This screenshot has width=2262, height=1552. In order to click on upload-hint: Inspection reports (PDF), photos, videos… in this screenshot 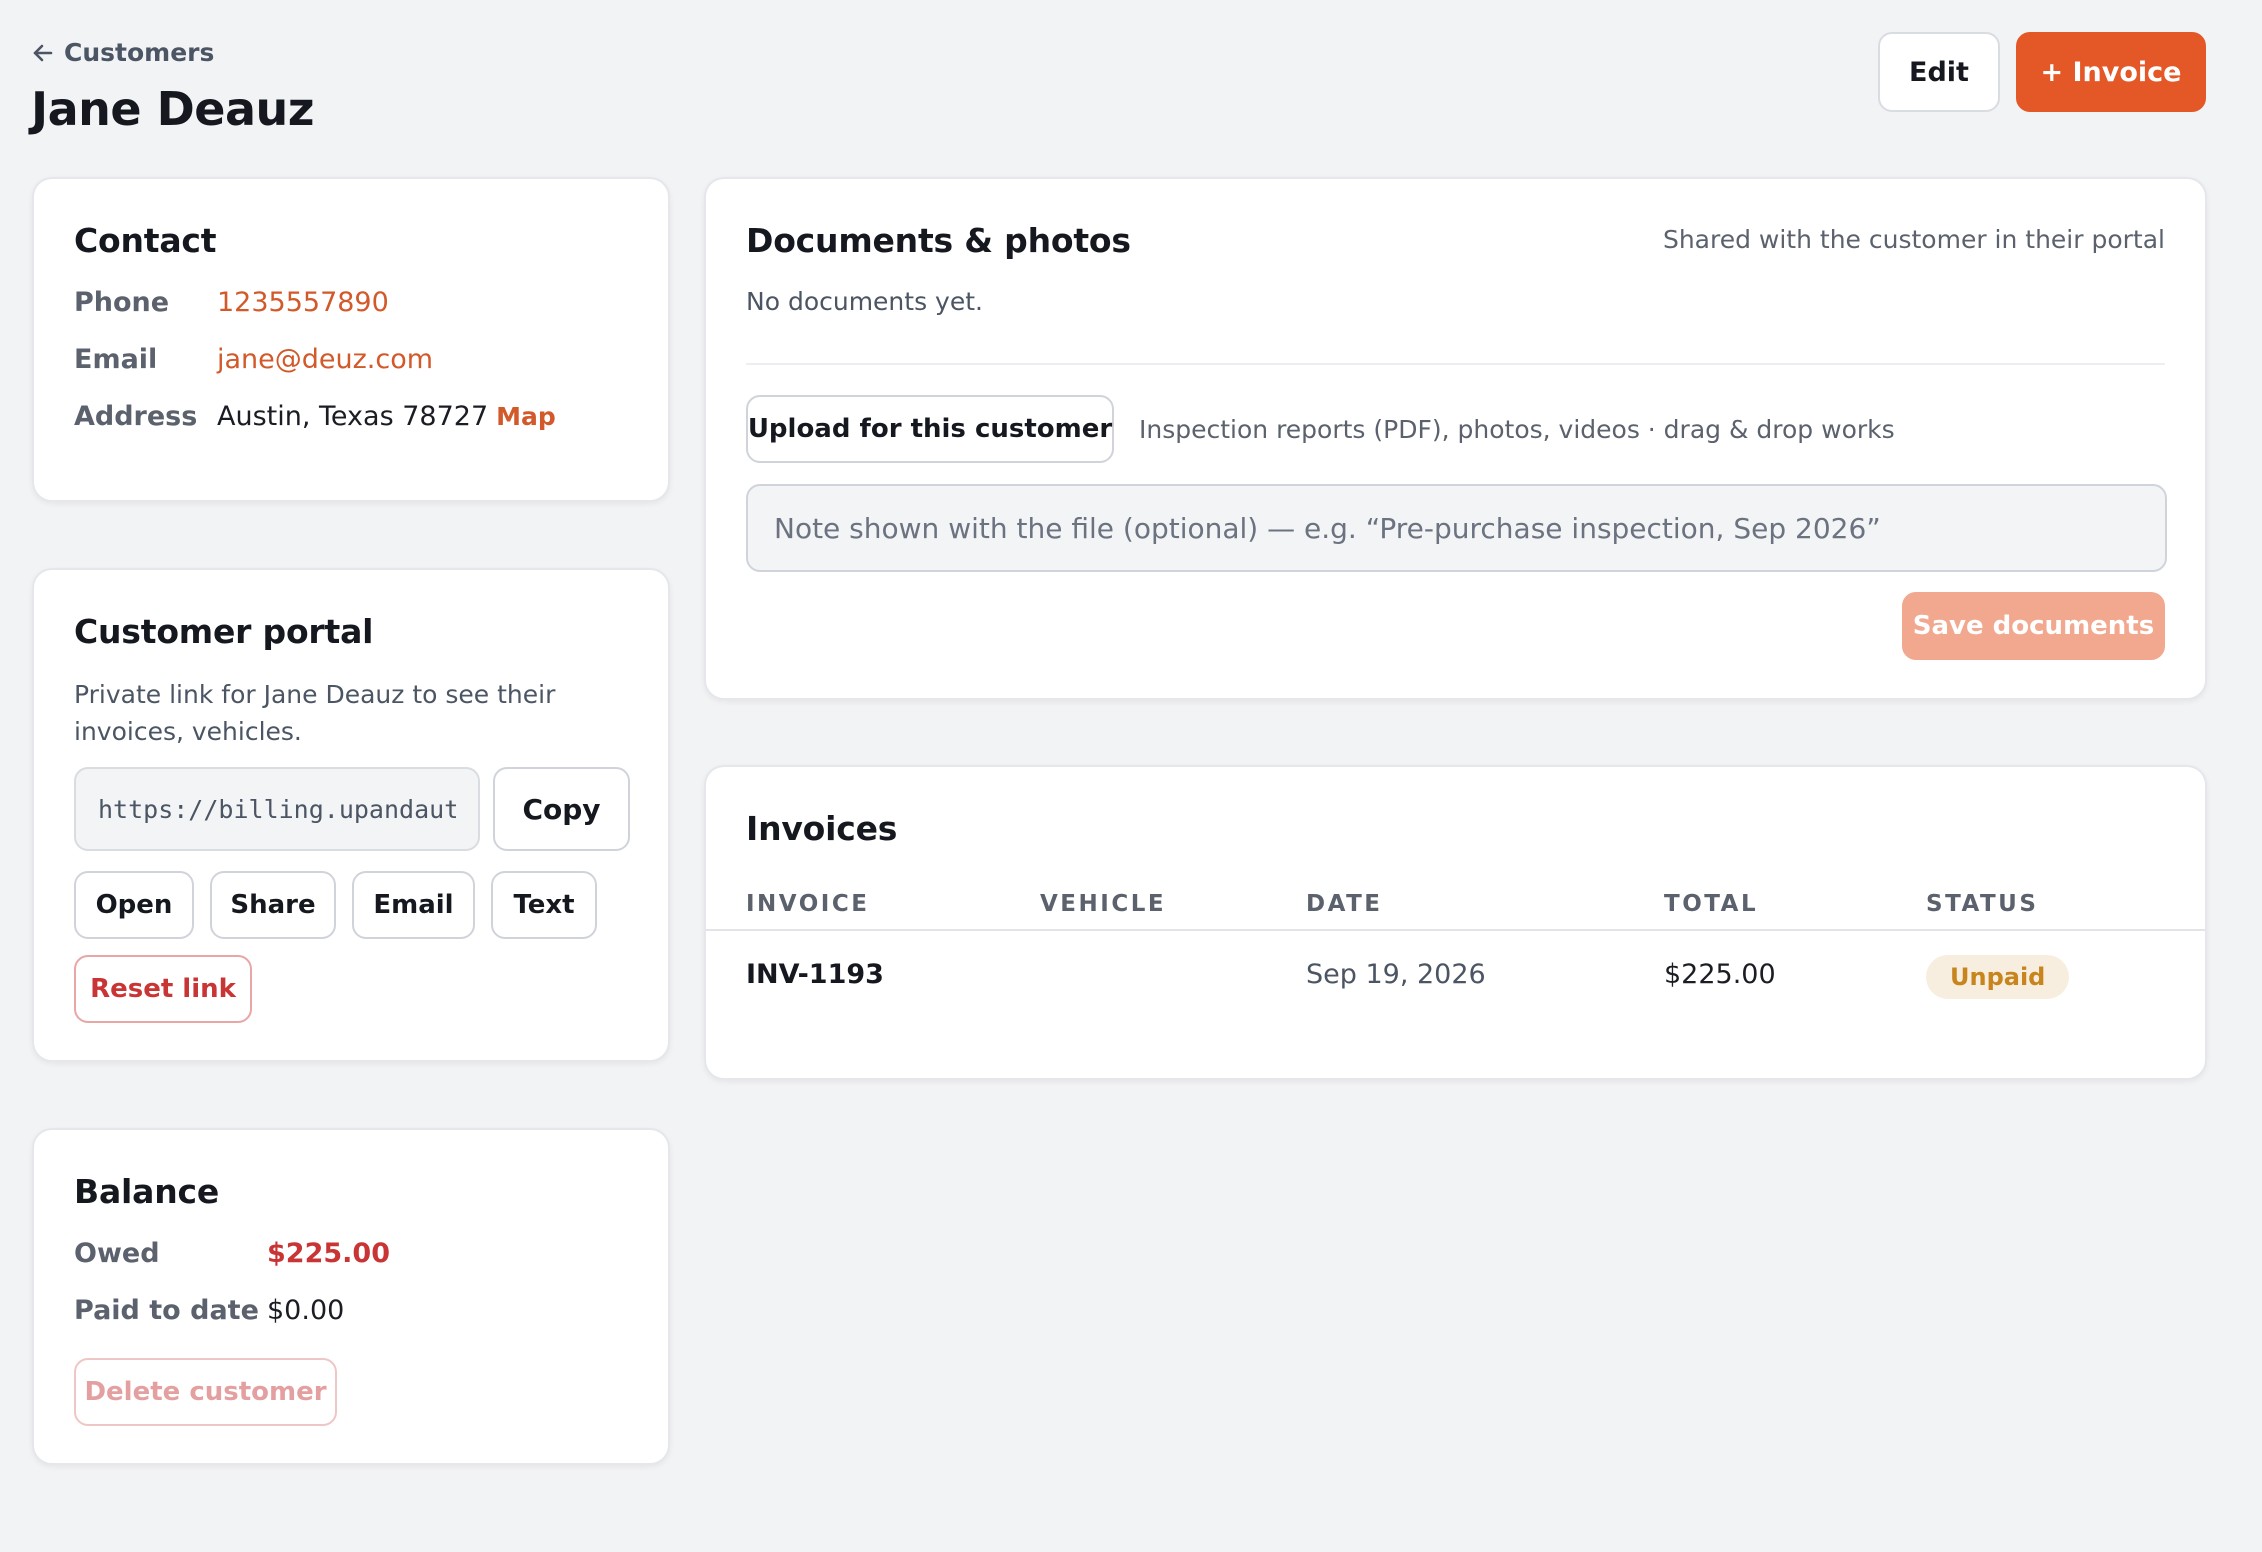, I will do `click(1517, 429)`.